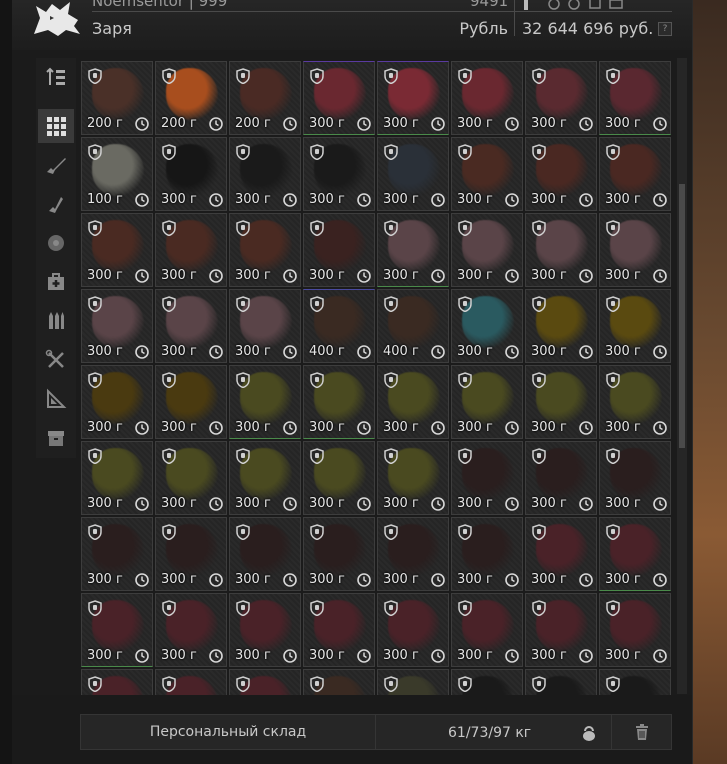  What do you see at coordinates (56, 438) in the screenshot?
I see `filter-containers-button` at bounding box center [56, 438].